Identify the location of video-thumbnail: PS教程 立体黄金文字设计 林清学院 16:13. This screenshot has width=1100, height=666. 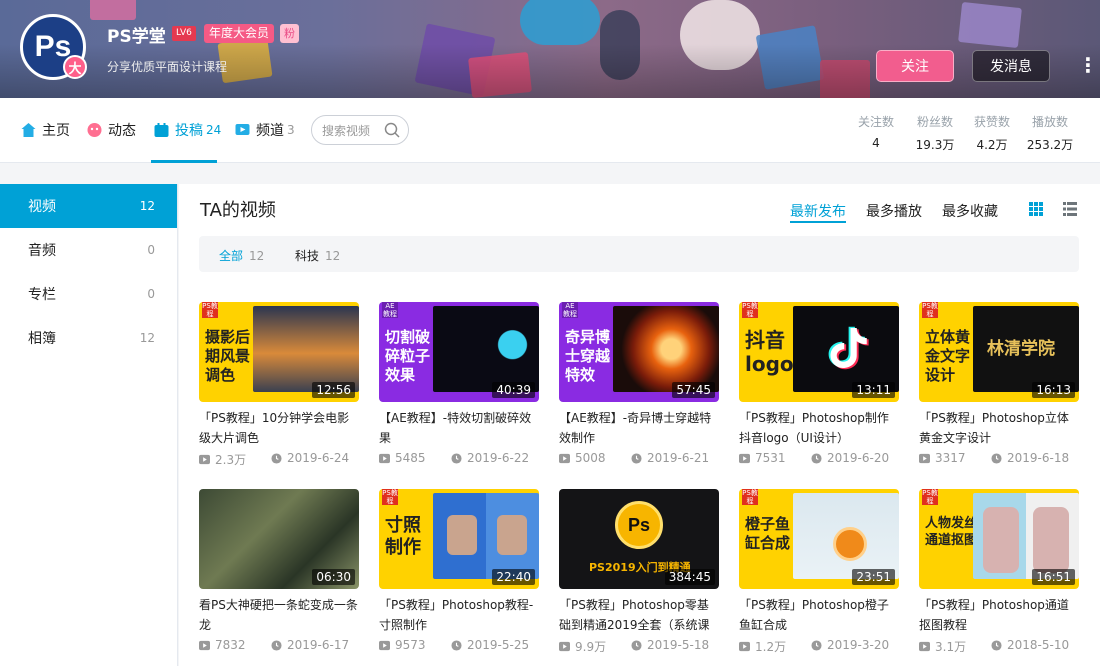
(999, 352).